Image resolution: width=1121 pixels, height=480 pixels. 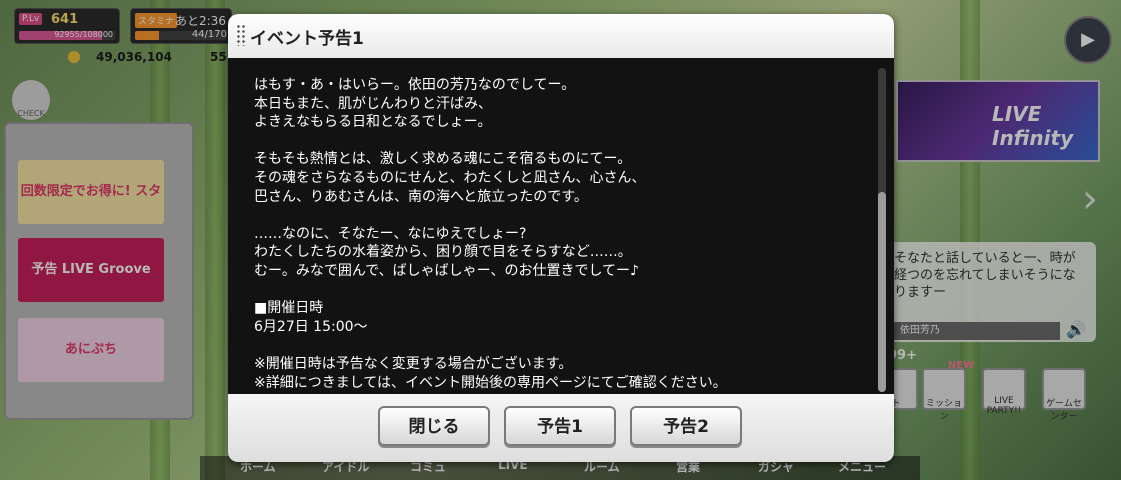 I want to click on preview-1-button: 予告1, so click(x=560, y=426).